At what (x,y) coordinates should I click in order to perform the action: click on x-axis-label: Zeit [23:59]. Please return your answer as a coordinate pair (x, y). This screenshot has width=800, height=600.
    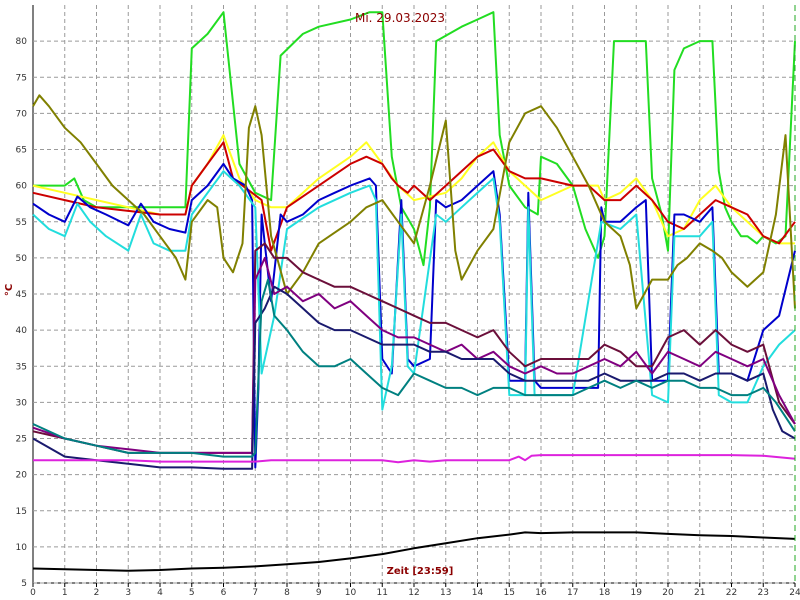
    Looking at the image, I should click on (420, 571).